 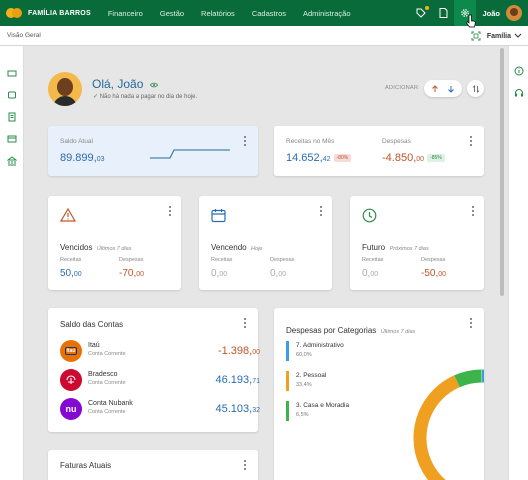 What do you see at coordinates (331, 330) in the screenshot?
I see `categories-title: Despesas por Categorias` at bounding box center [331, 330].